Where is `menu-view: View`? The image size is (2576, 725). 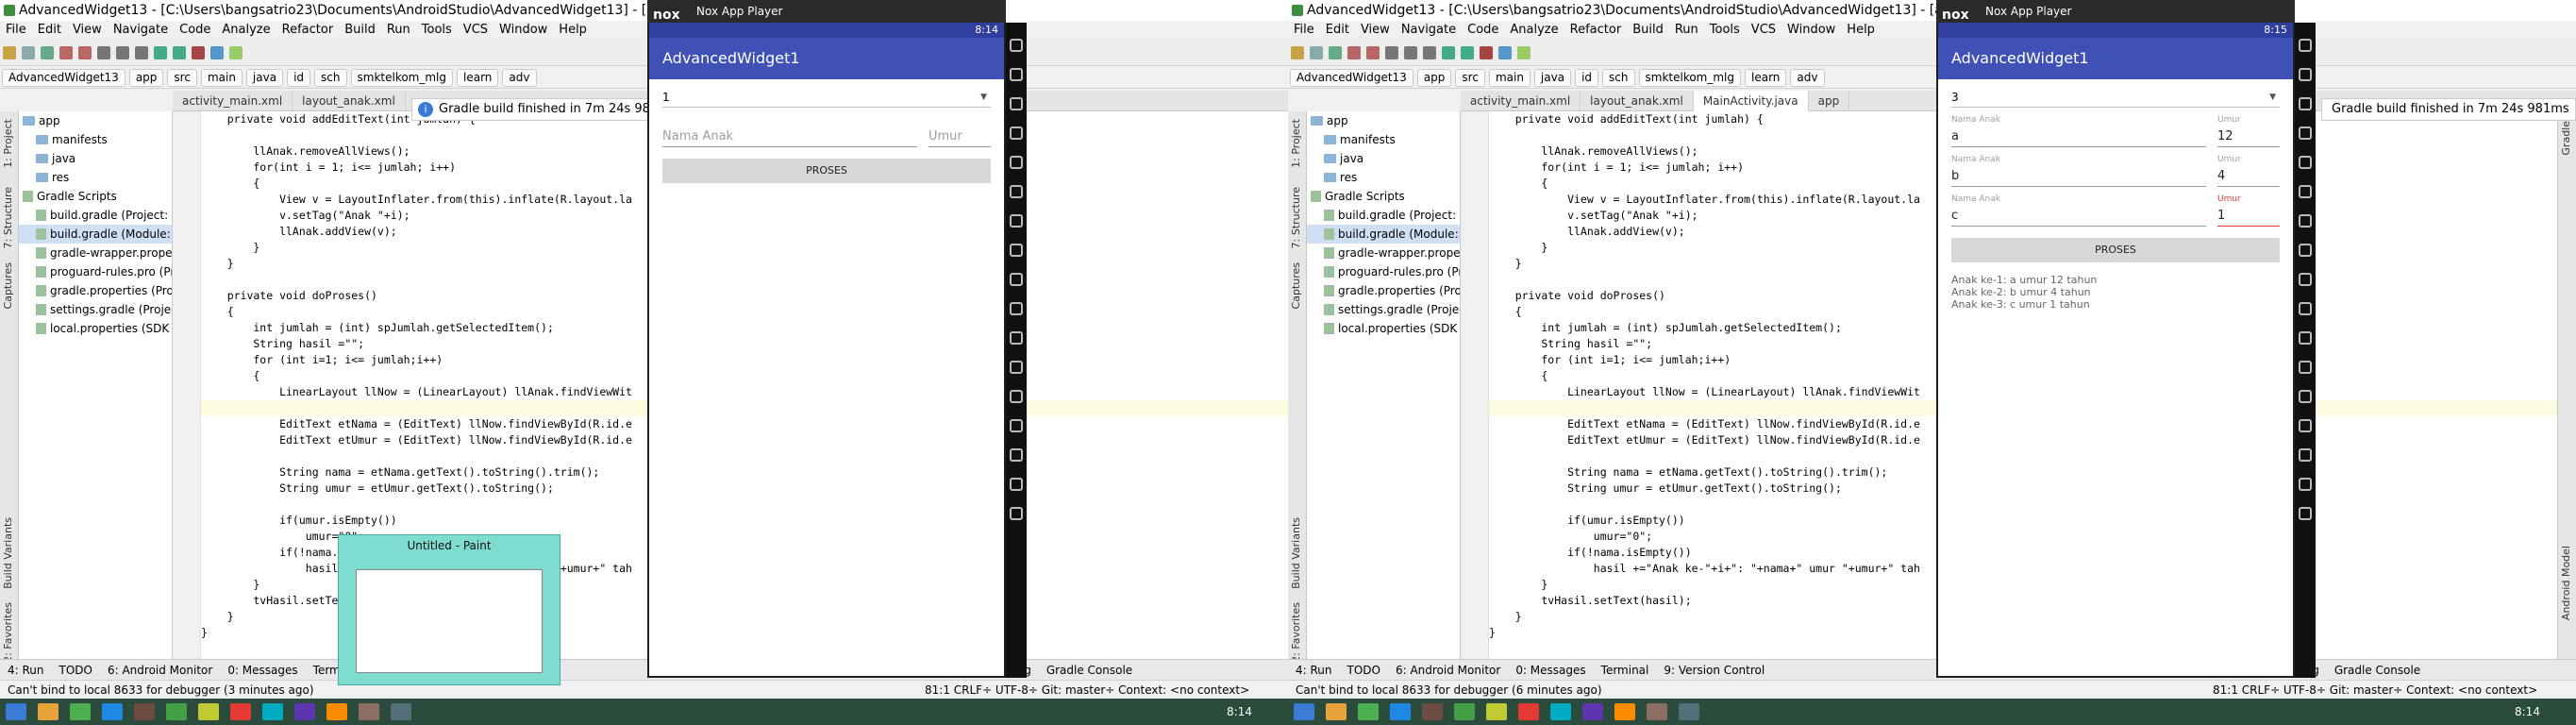
menu-view: View is located at coordinates (1375, 30).